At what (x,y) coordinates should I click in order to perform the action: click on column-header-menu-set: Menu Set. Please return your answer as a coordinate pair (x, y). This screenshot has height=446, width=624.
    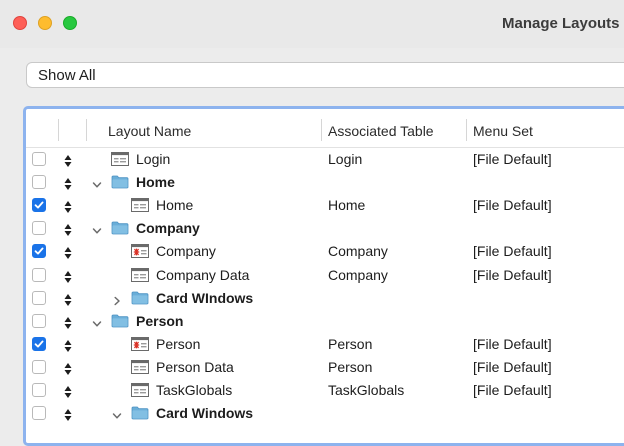
    Looking at the image, I should click on (503, 131).